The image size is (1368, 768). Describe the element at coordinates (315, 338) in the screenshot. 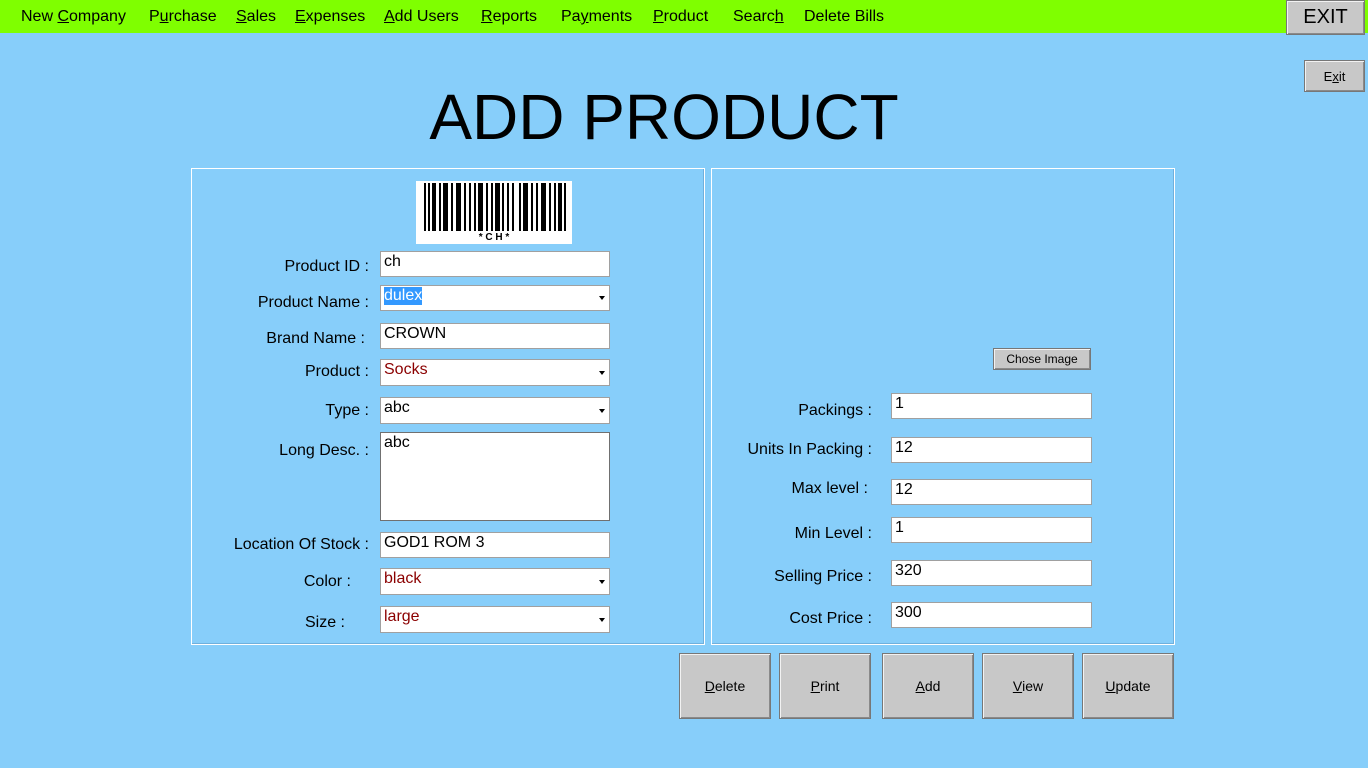

I see `brand-name-label: Brand Name :` at that location.